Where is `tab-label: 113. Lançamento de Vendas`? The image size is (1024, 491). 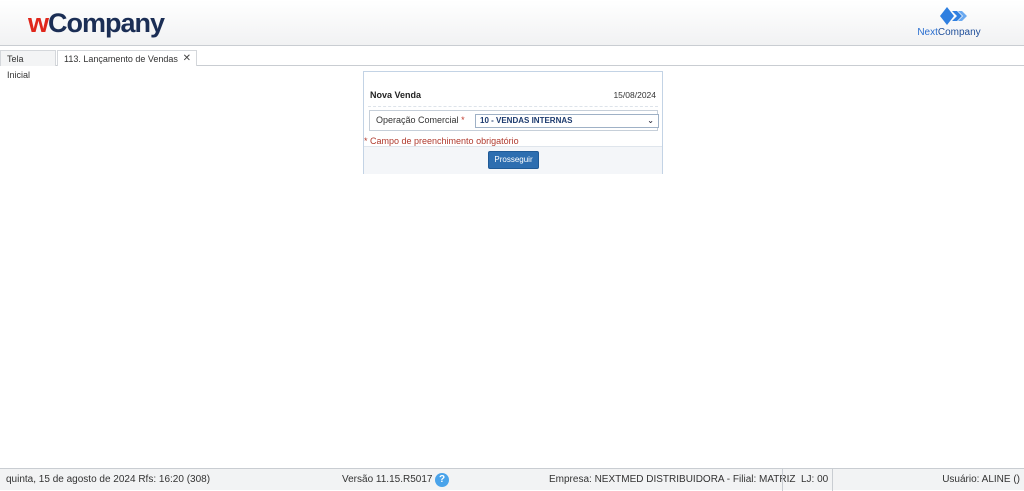 tab-label: 113. Lançamento de Vendas is located at coordinates (121, 59).